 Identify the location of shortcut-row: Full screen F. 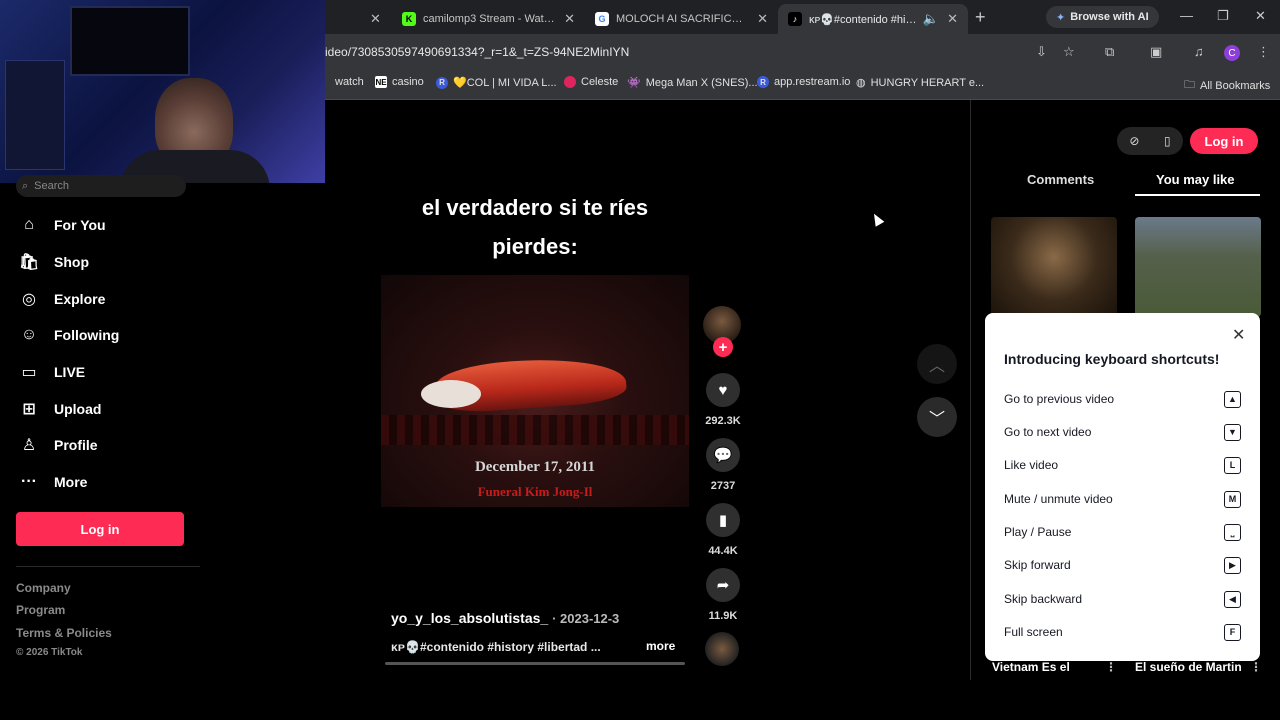
(1122, 632).